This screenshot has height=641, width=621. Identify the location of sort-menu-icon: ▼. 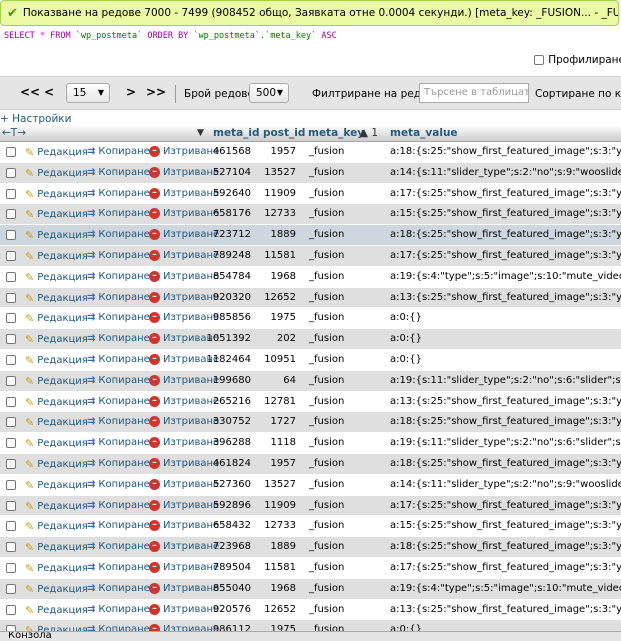
(200, 133).